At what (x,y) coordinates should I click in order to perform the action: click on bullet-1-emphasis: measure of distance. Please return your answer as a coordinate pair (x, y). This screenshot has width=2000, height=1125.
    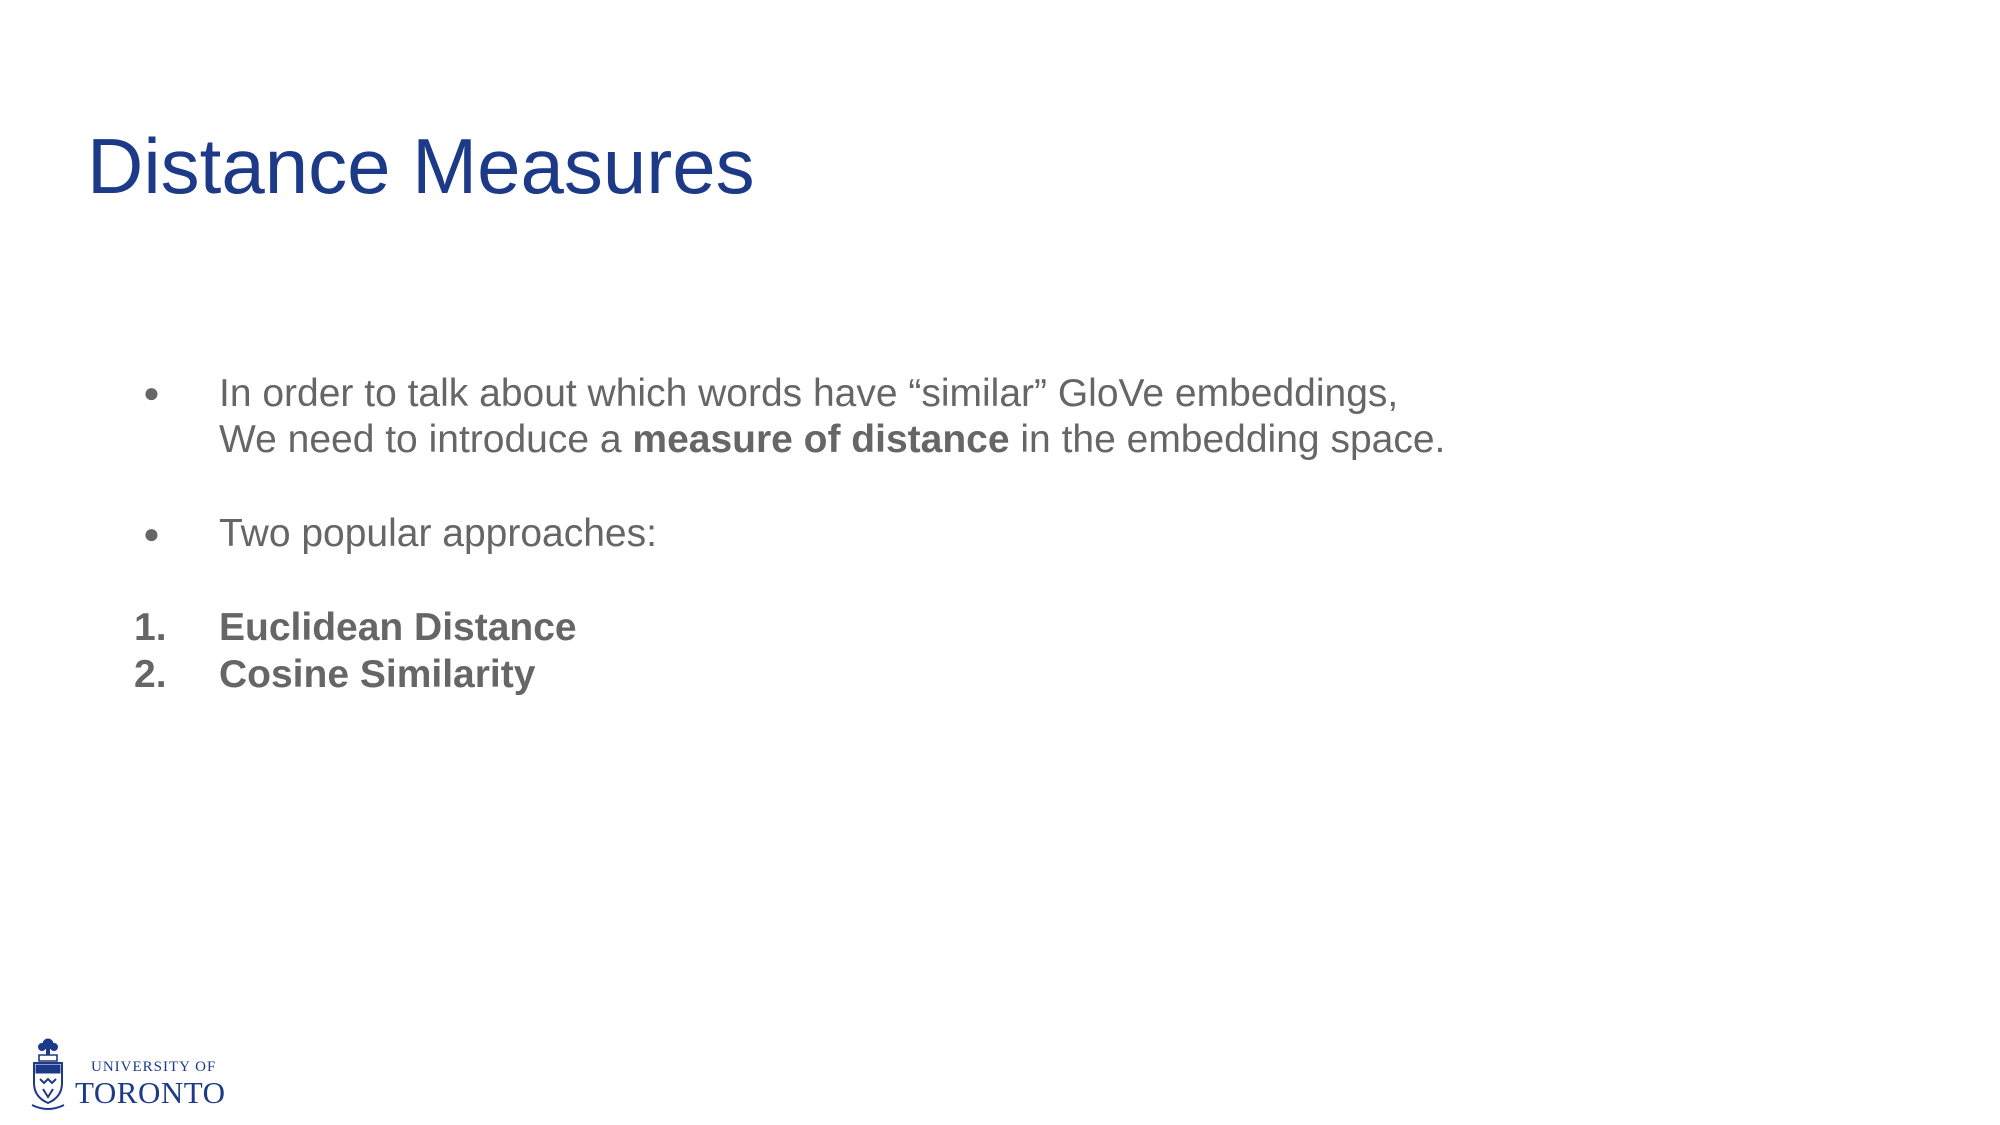
    Looking at the image, I should click on (821, 439).